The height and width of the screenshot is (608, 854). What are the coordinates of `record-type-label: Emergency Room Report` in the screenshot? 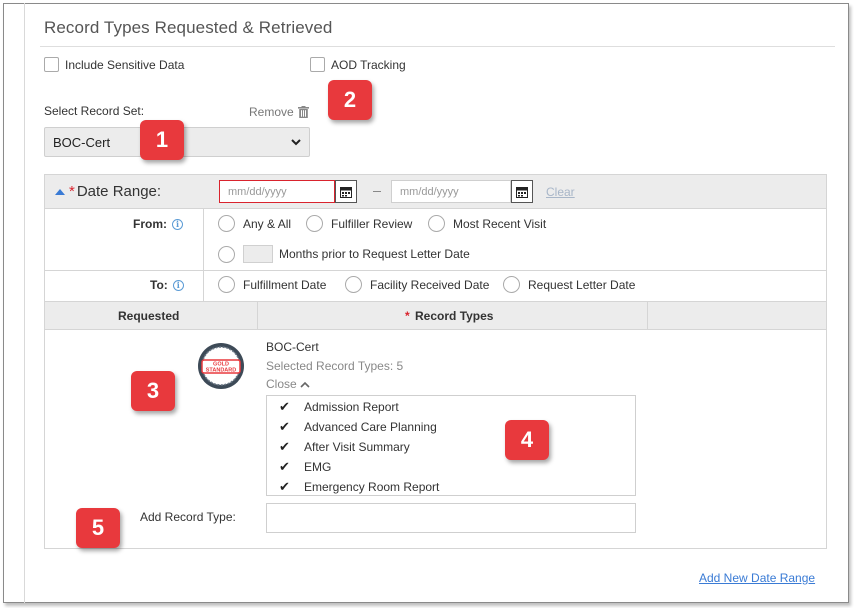 It's located at (372, 487).